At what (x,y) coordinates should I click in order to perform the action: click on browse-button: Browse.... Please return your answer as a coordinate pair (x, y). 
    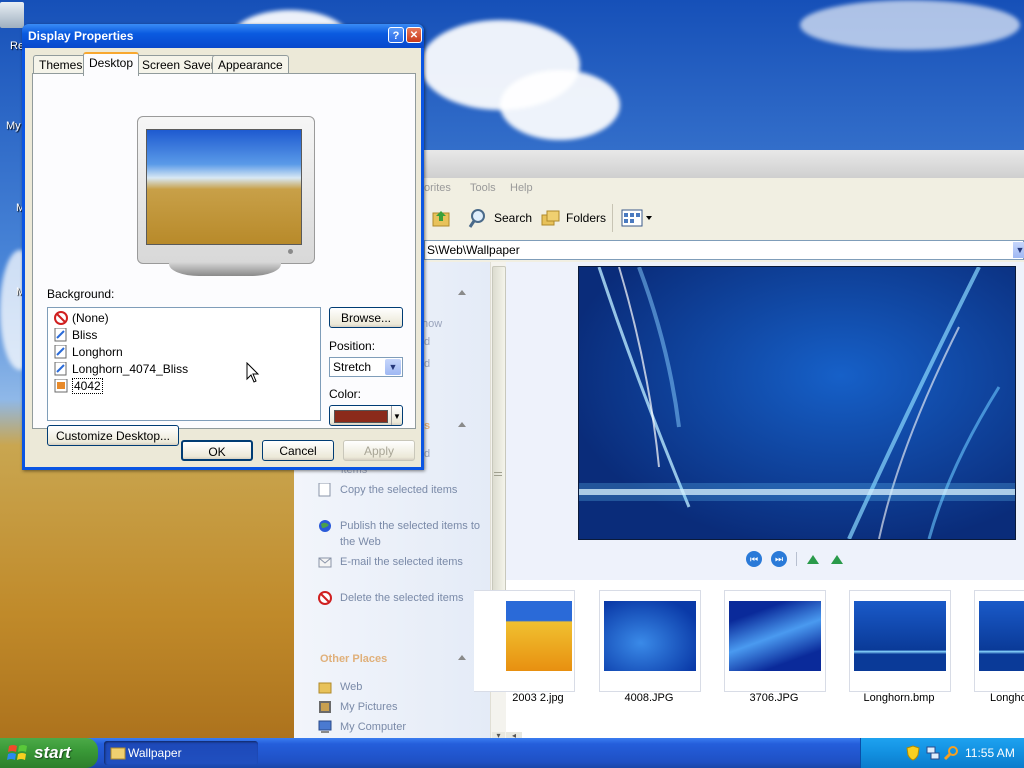
    Looking at the image, I should click on (366, 317).